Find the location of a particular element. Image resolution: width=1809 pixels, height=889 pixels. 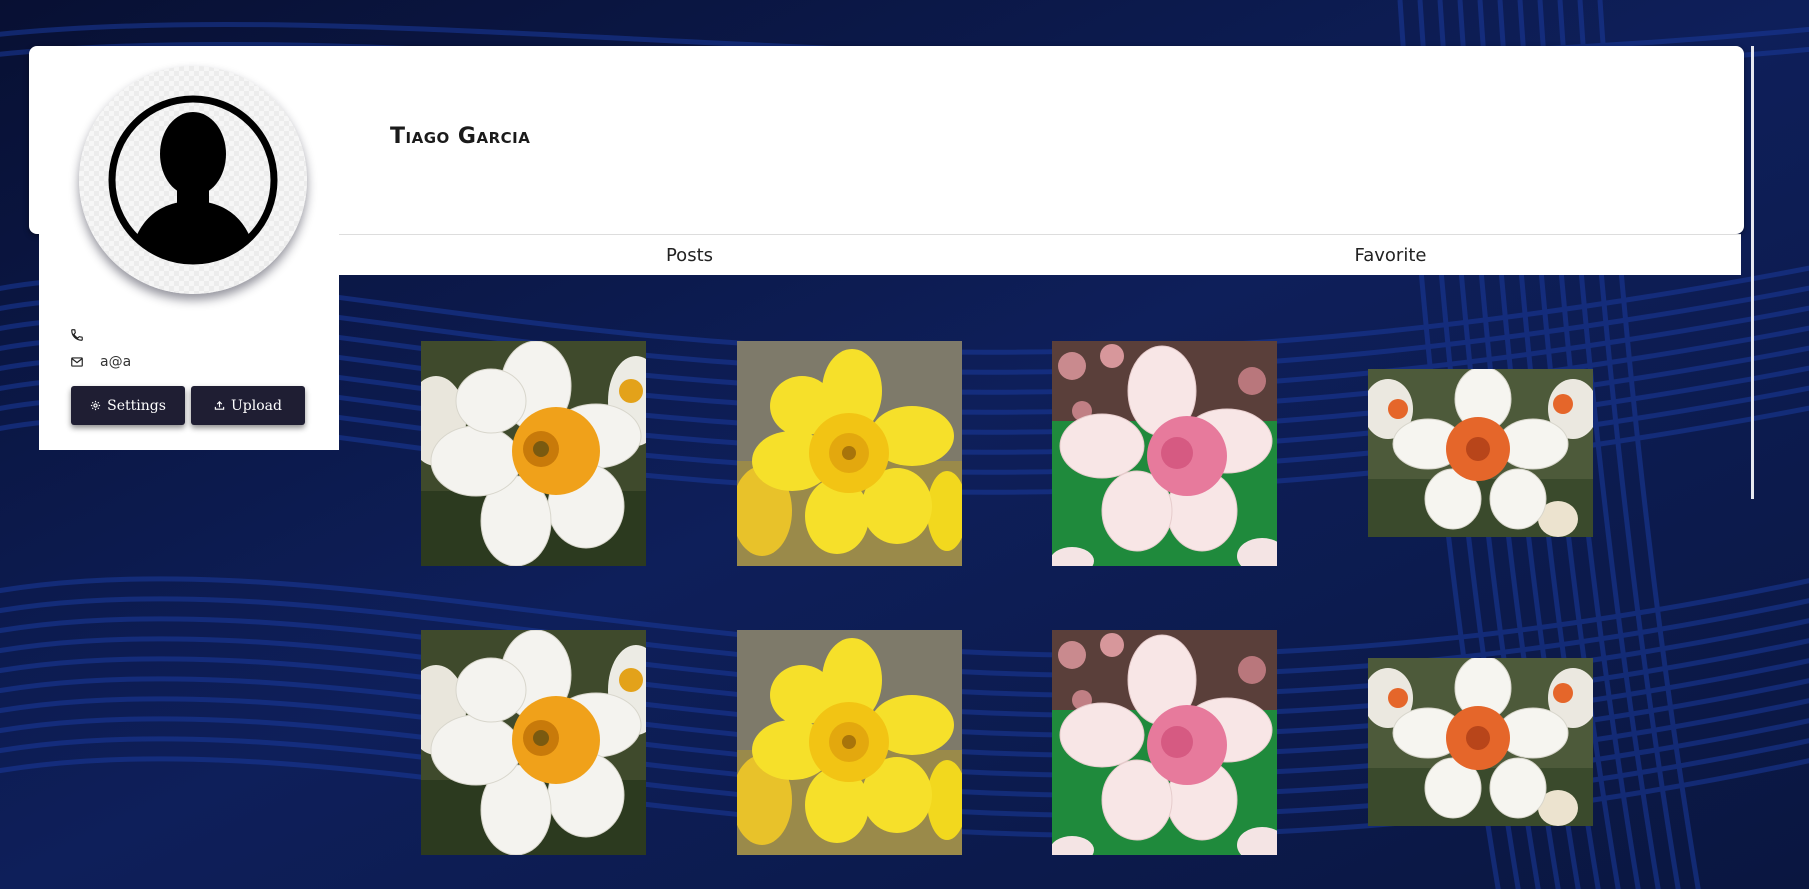

avatar is located at coordinates (193, 180).